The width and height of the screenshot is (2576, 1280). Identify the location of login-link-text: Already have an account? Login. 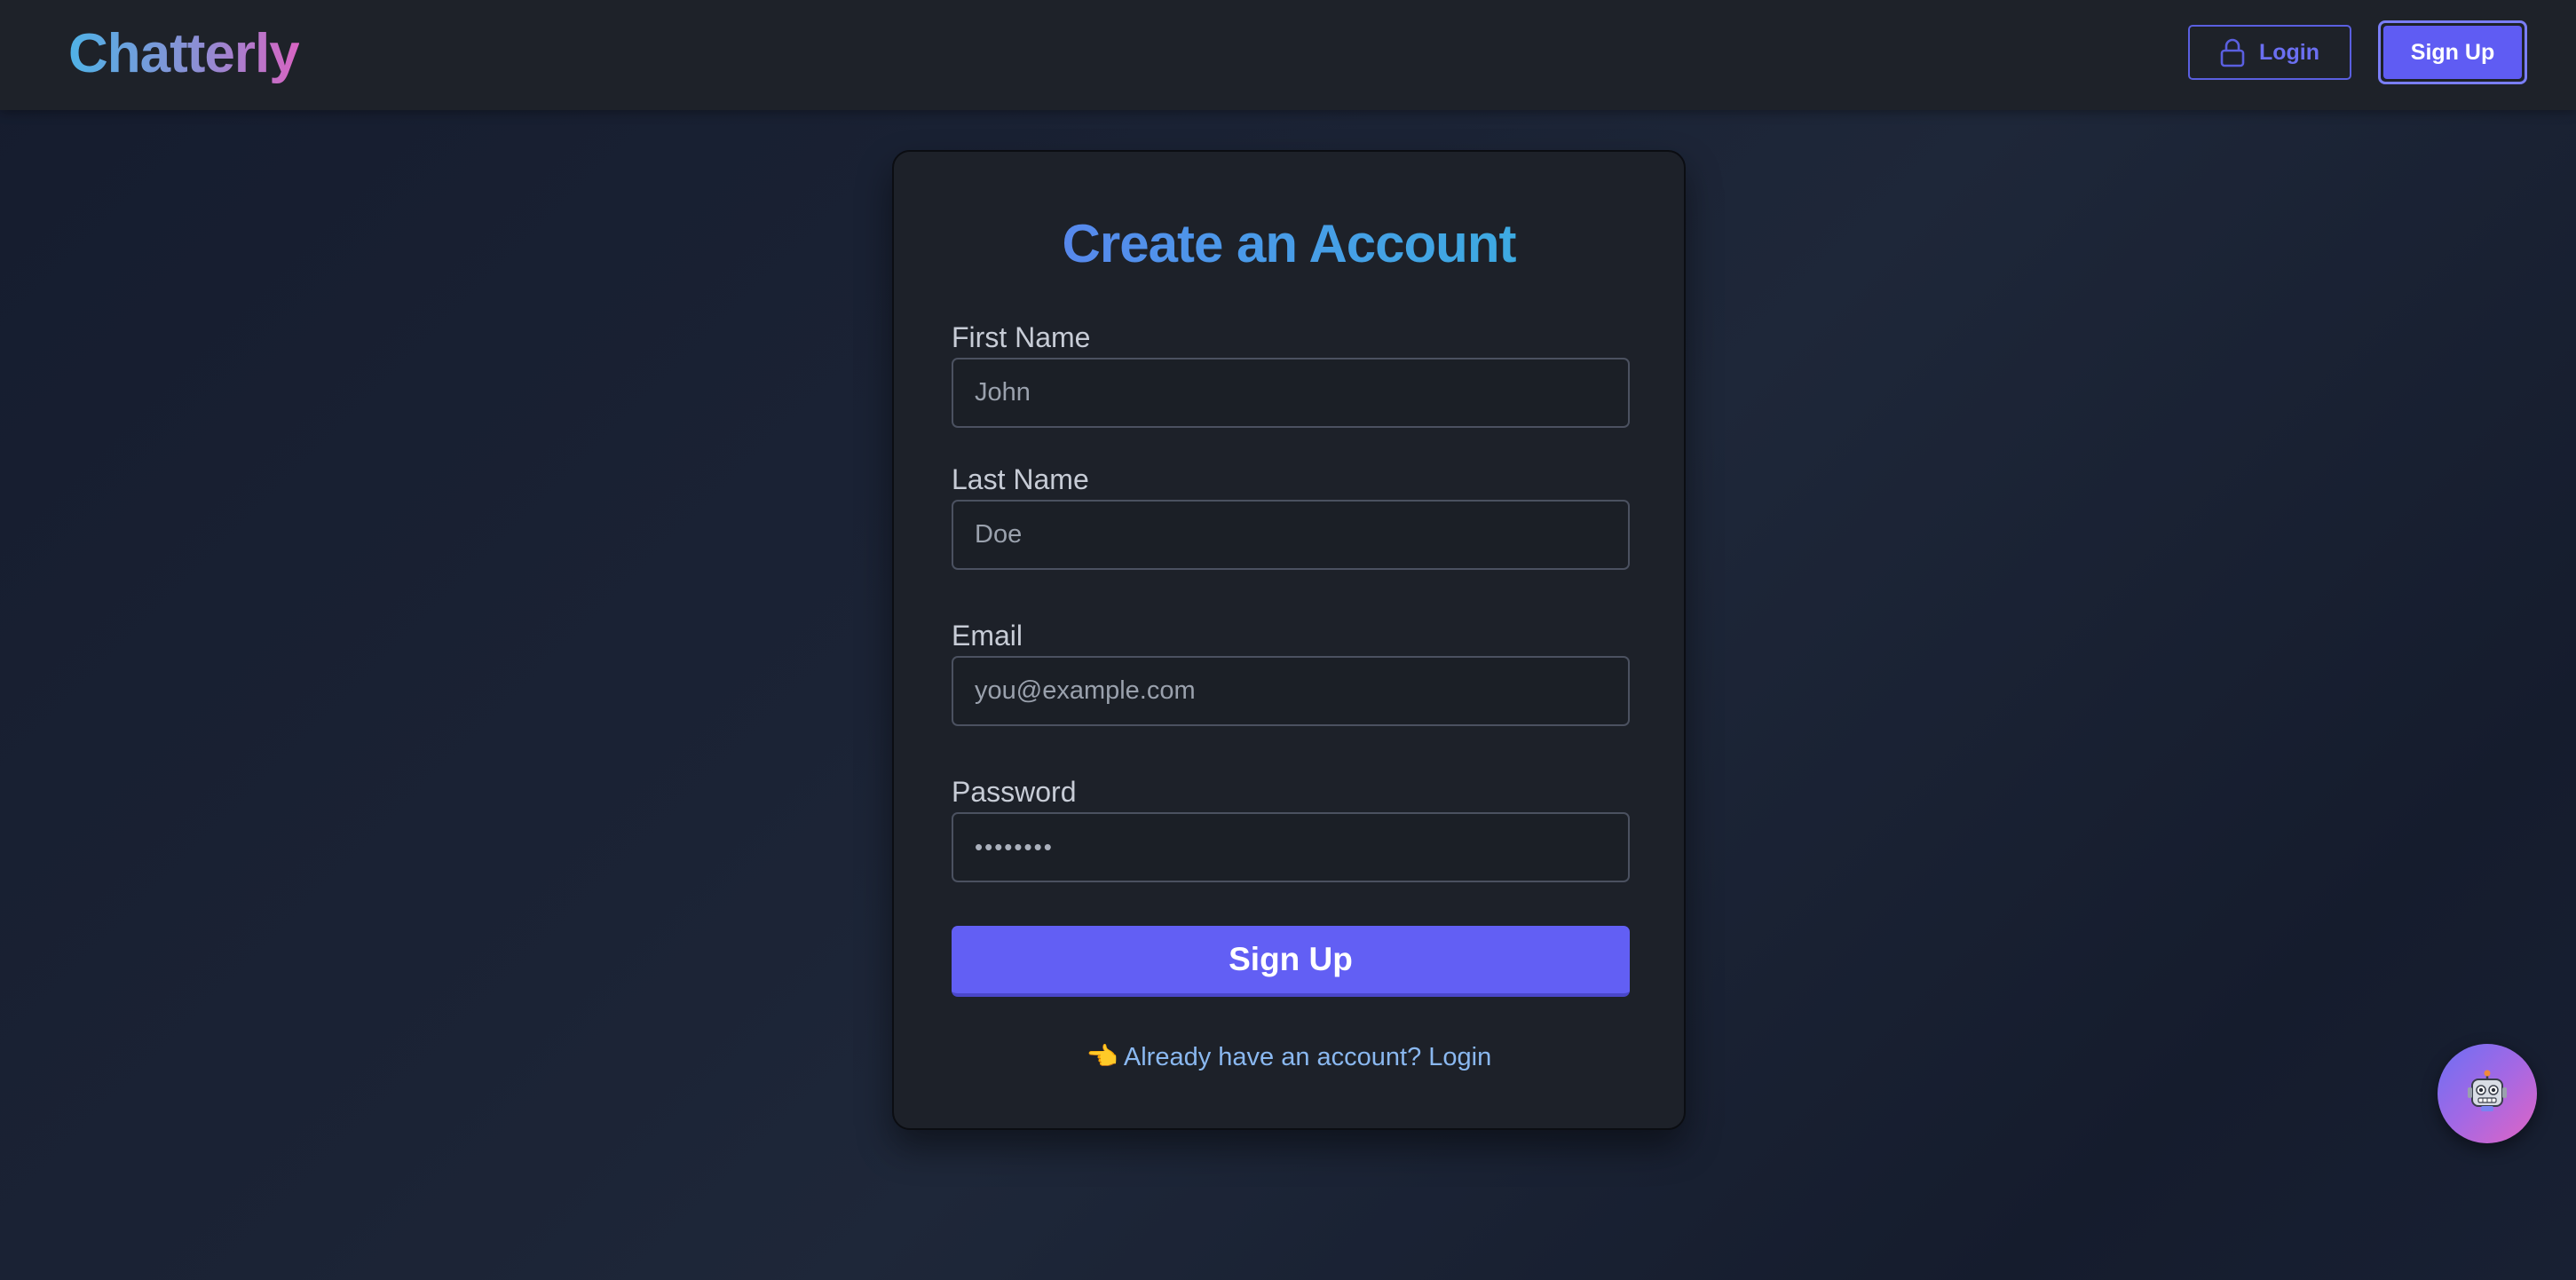
(1307, 1057).